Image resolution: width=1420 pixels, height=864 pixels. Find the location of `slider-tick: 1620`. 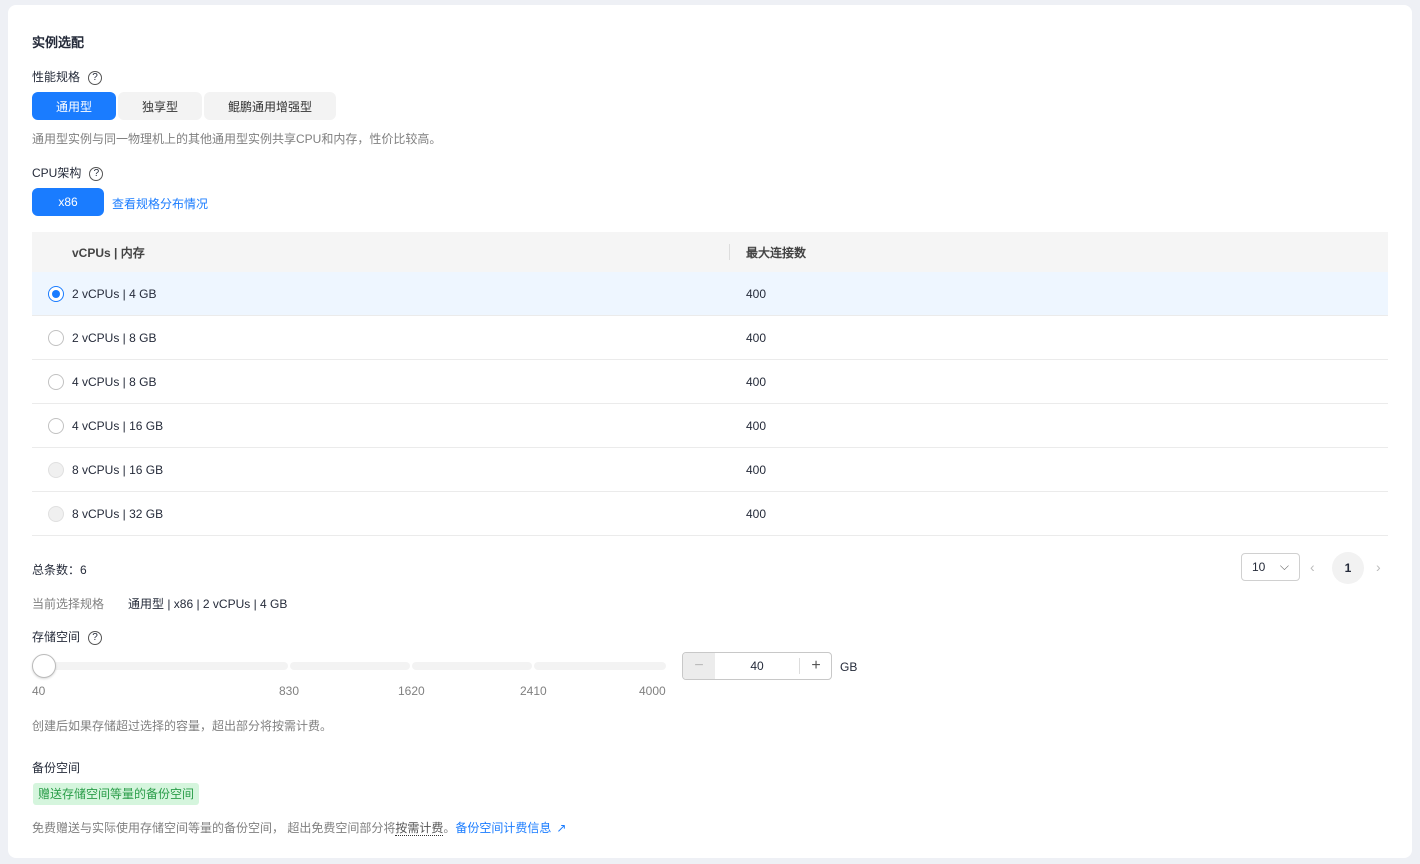

slider-tick: 1620 is located at coordinates (411, 691).